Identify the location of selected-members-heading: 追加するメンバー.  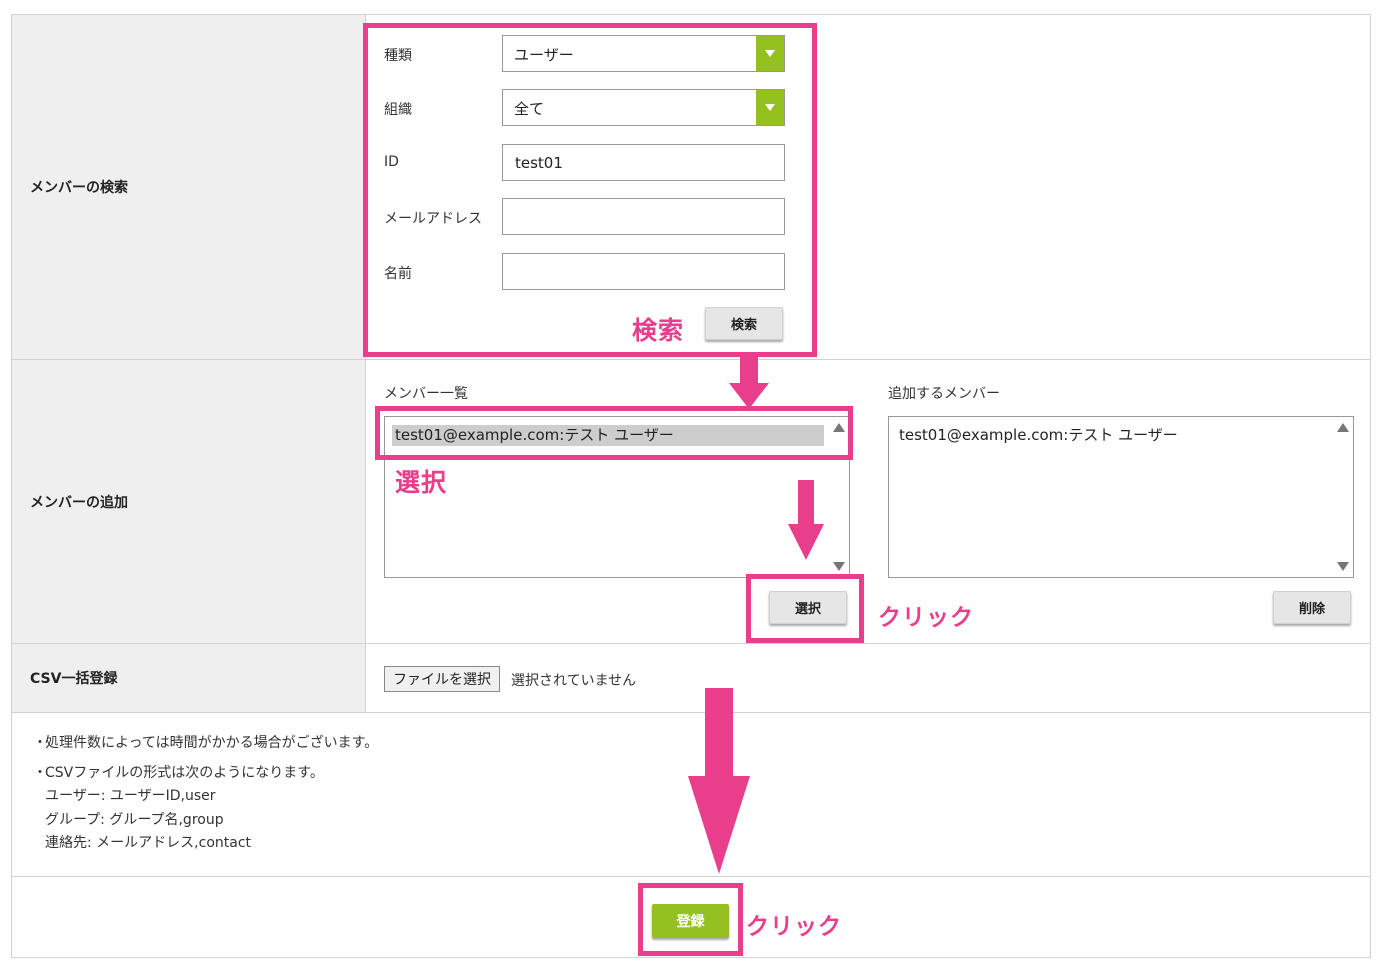
(944, 394).